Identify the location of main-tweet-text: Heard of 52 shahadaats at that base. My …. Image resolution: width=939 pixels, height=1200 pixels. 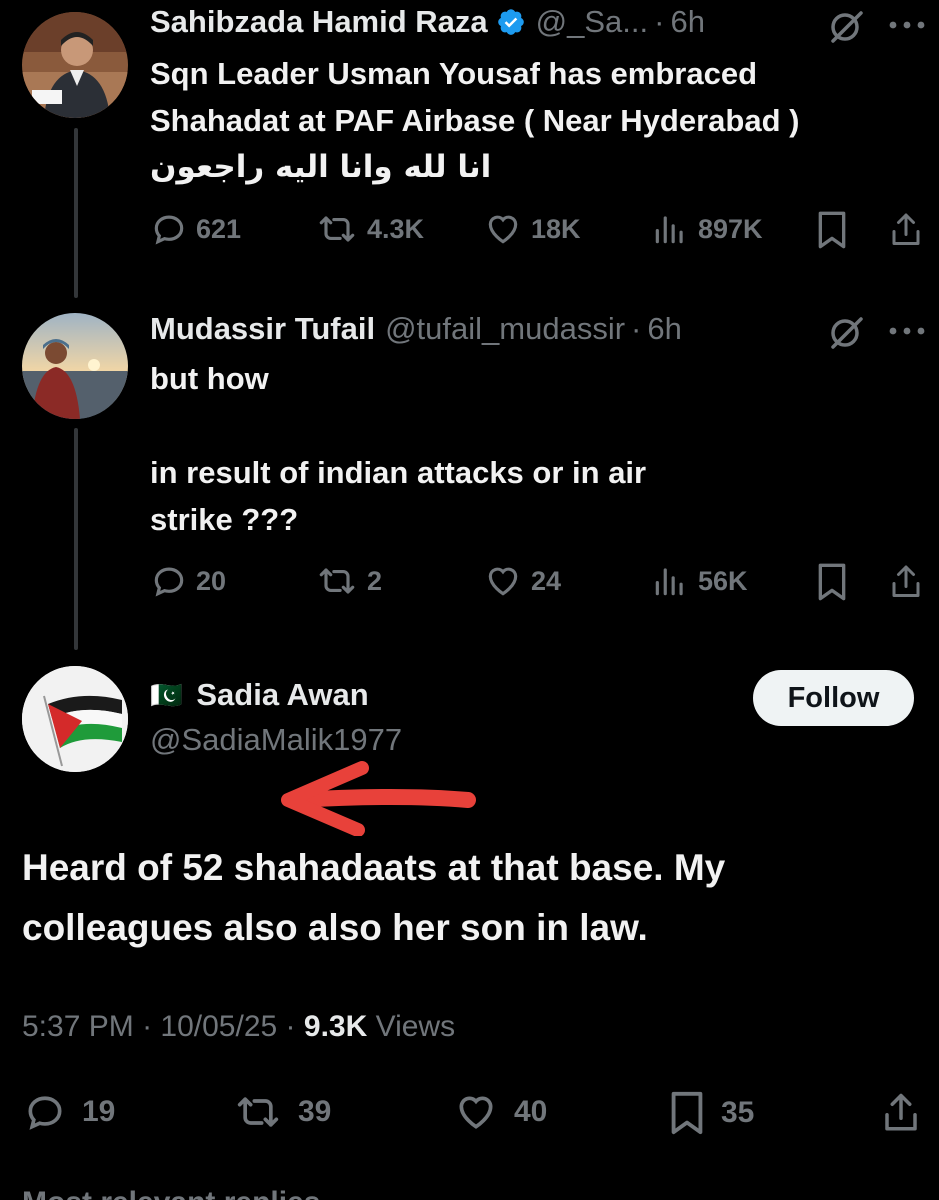
(374, 897).